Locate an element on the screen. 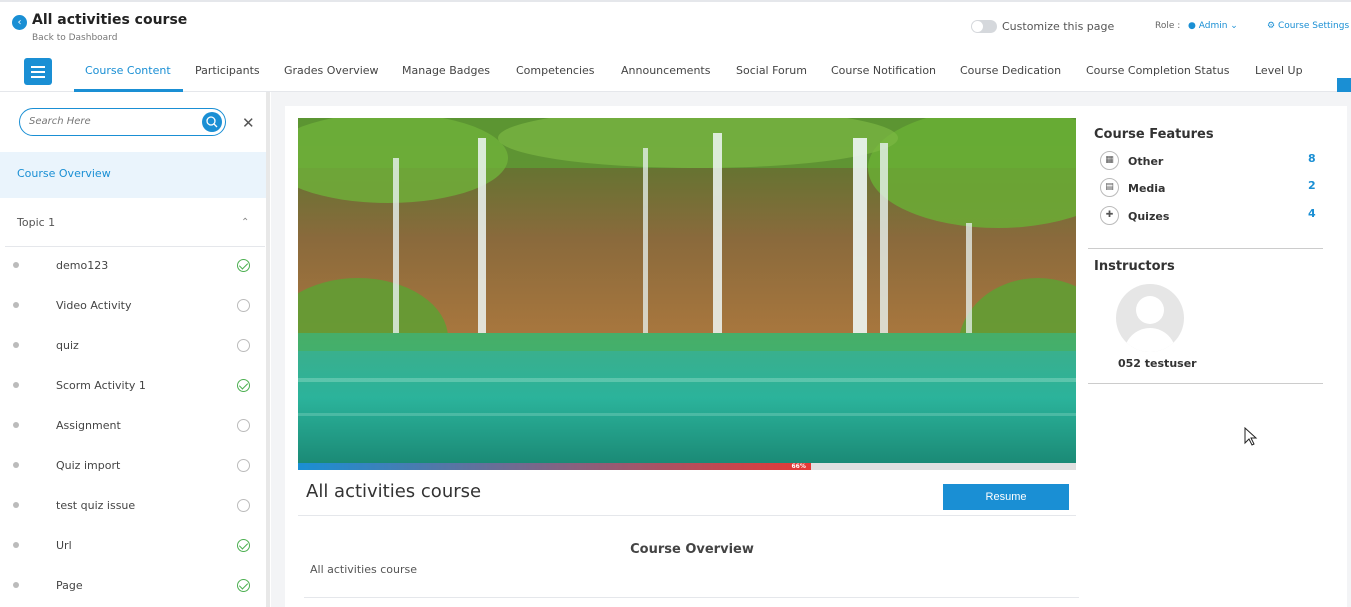 Image resolution: width=1351 pixels, height=607 pixels. activity-name: Url is located at coordinates (64, 545).